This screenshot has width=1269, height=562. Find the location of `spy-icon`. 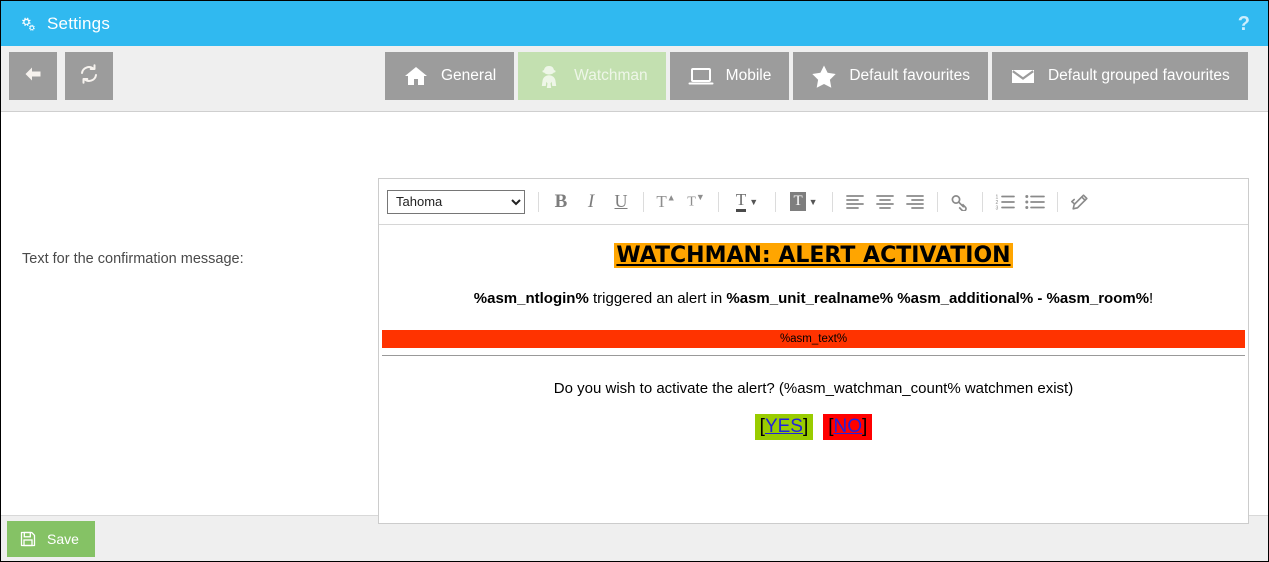

spy-icon is located at coordinates (549, 76).